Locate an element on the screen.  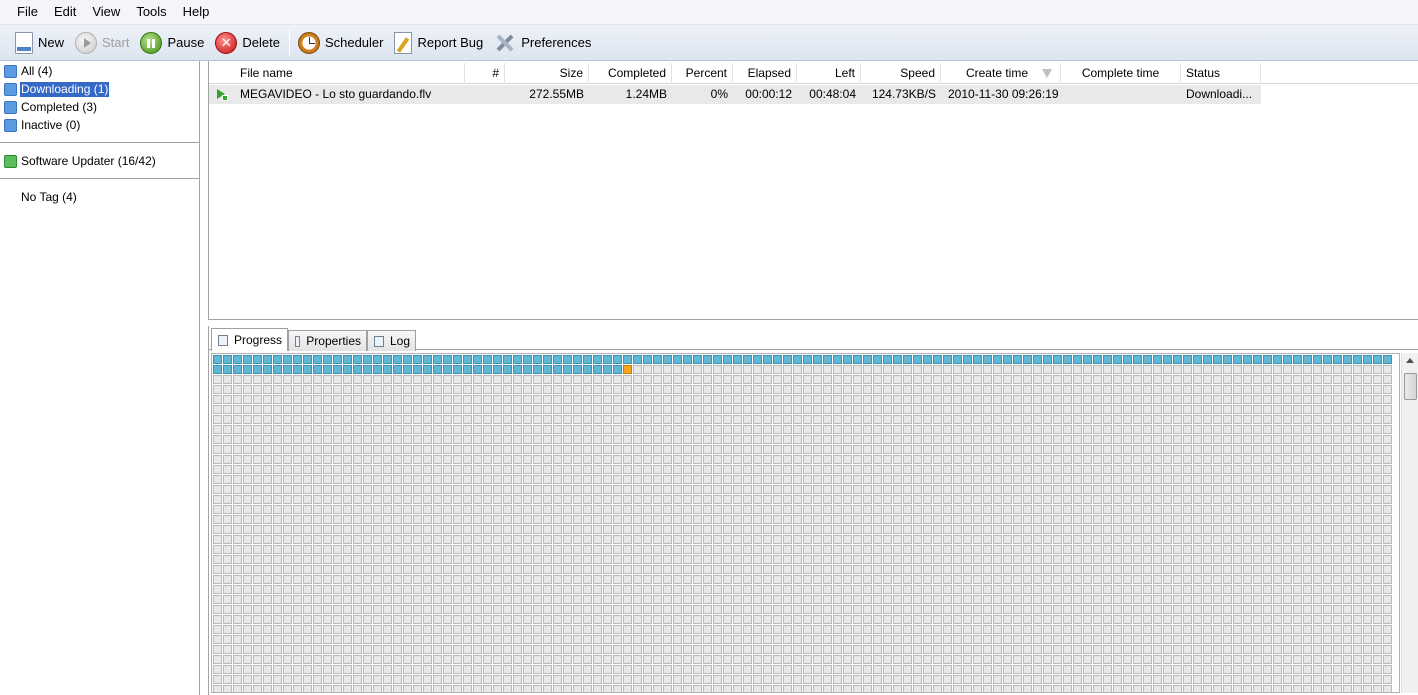
vertical-scrollbar is located at coordinates (1409, 523).